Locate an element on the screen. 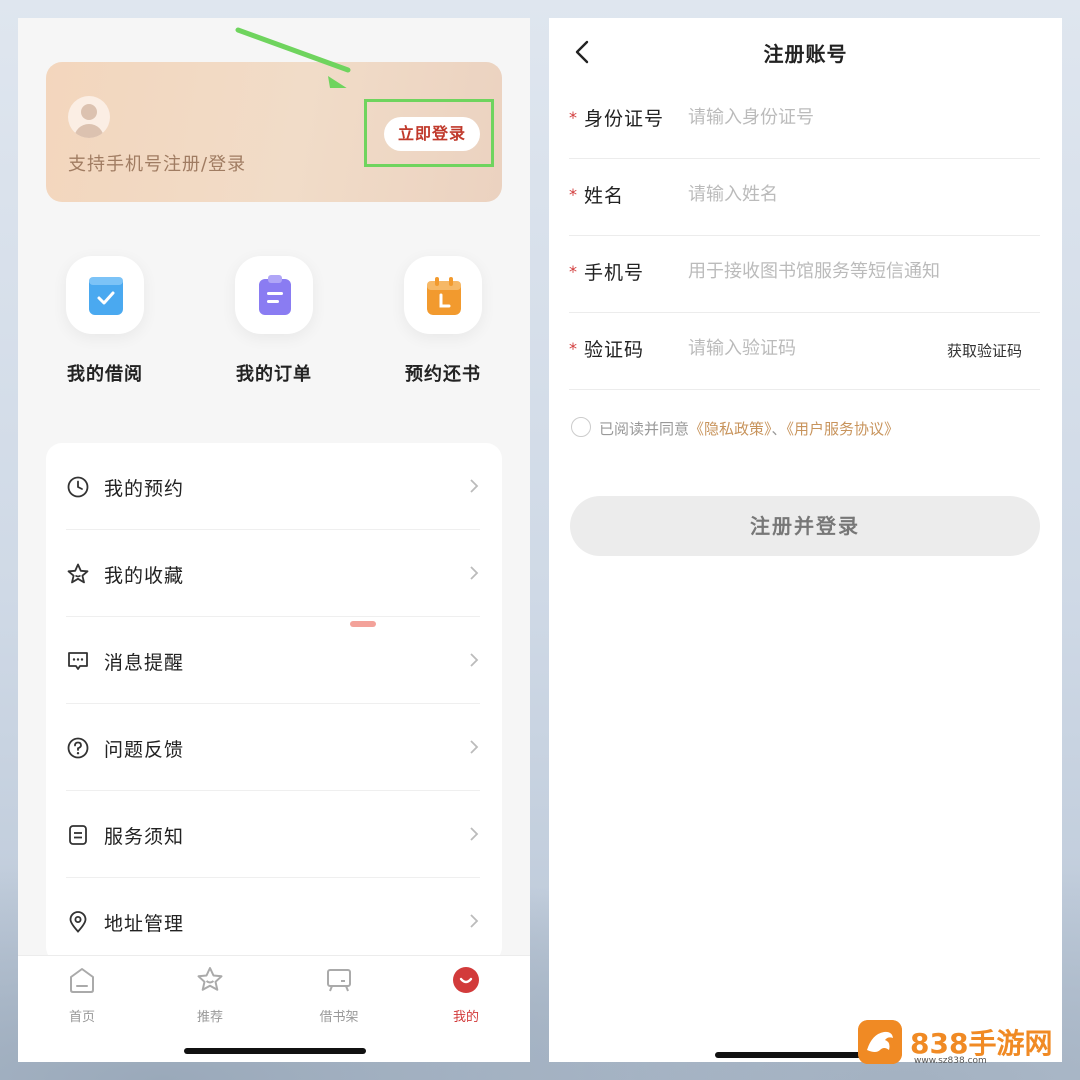 Image resolution: width=1080 pixels, height=1080 pixels. menu-item-service-notice: 服务须知 is located at coordinates (273, 834).